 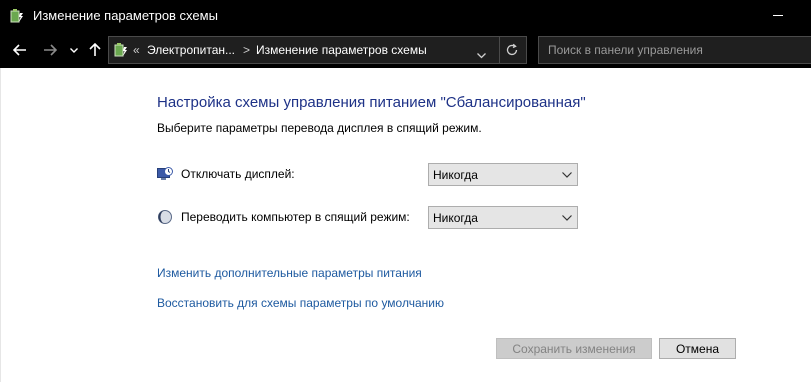 I want to click on breadcrumb-edit-plan-settings: Изменение параметров схемы, so click(x=341, y=50).